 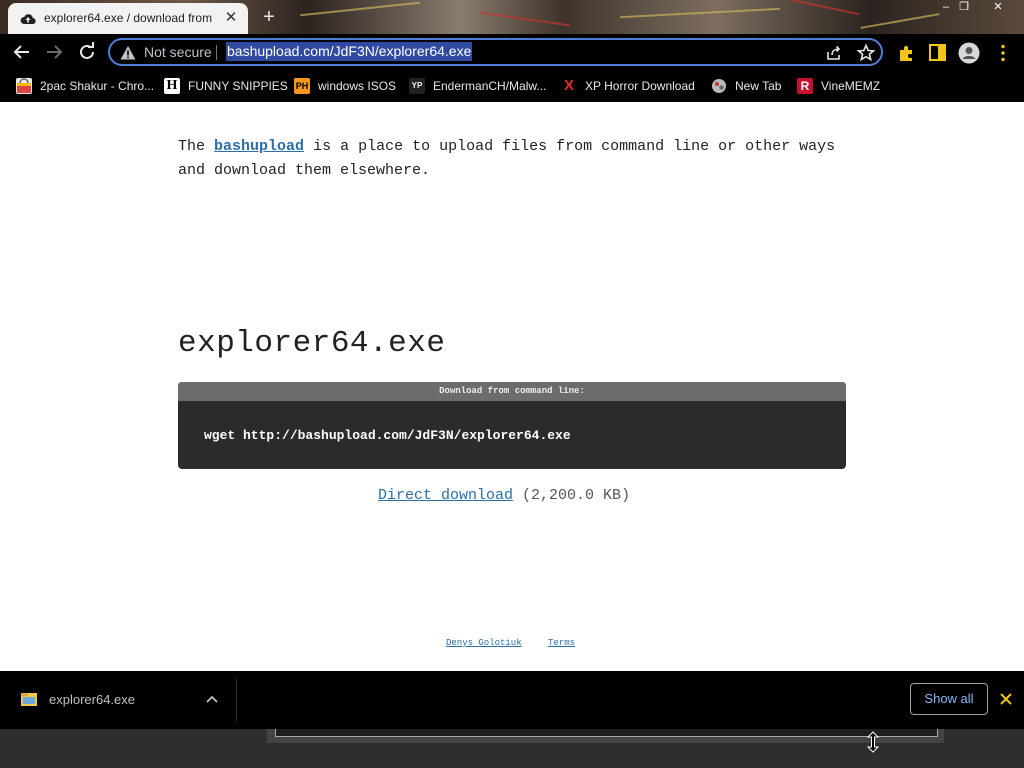 I want to click on yp-logo-icon: YP, so click(x=417, y=86).